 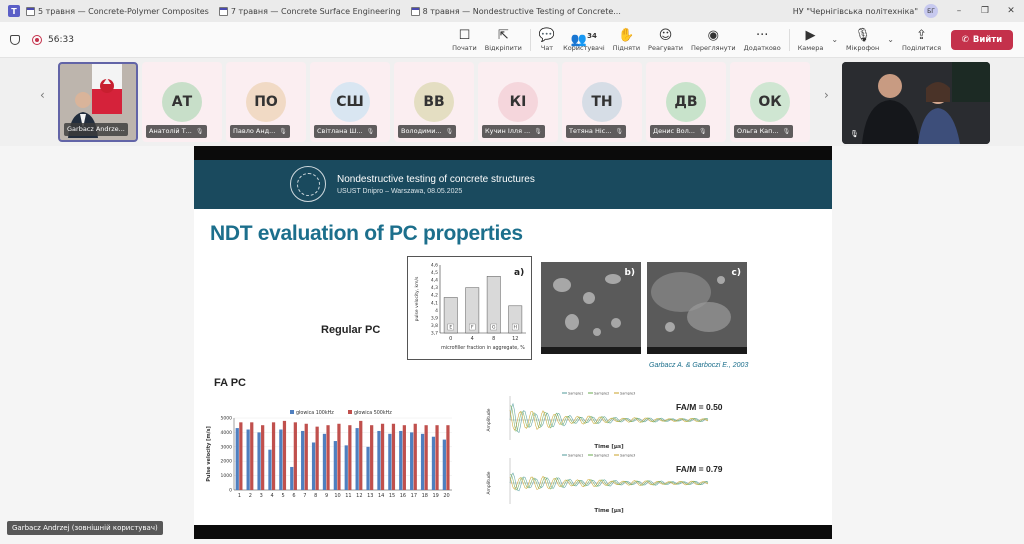 I want to click on regular-pc-label: Regular PC, so click(x=351, y=330).